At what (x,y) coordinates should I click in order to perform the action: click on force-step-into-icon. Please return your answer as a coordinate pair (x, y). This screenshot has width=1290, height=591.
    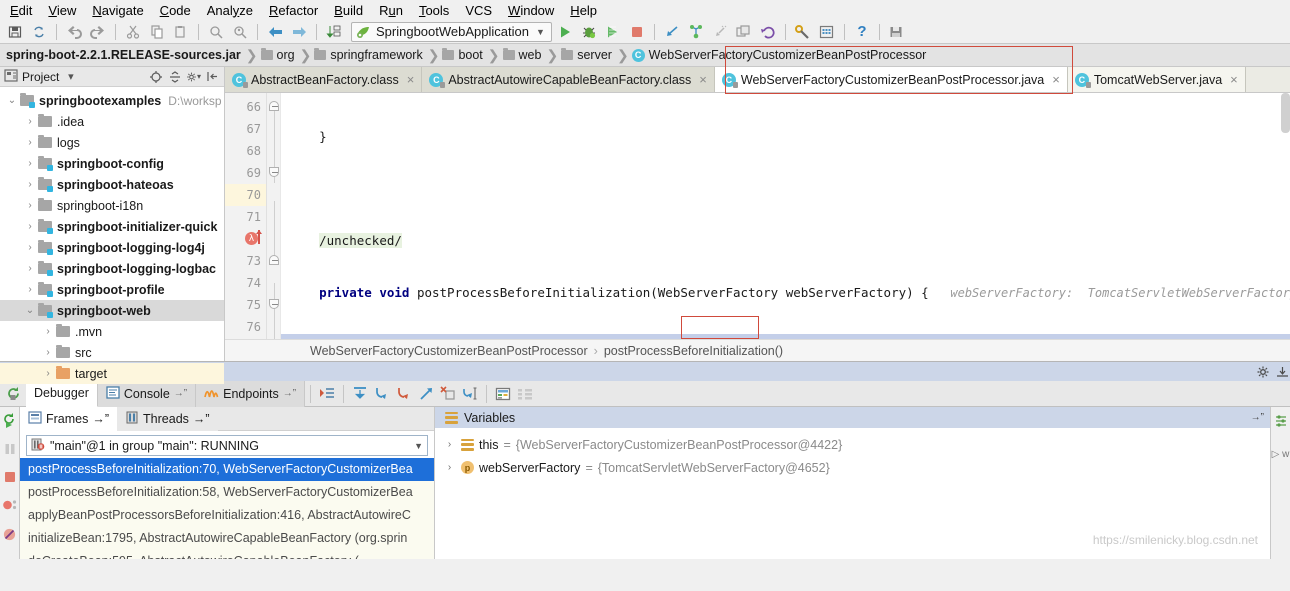
    Looking at the image, I should click on (404, 394).